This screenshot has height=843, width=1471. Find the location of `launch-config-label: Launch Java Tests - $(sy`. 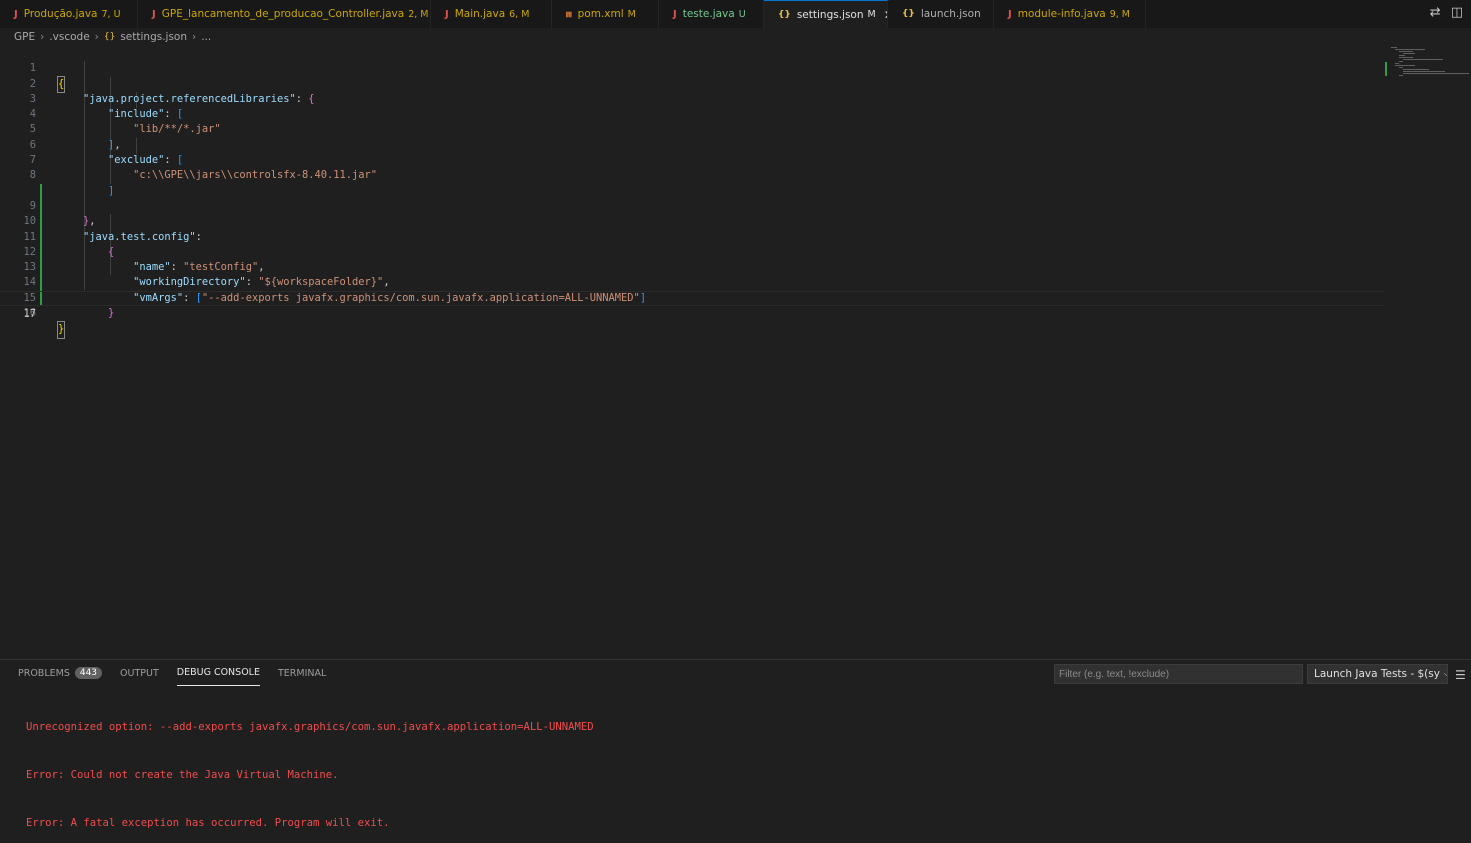

launch-config-label: Launch Java Tests - $(sy is located at coordinates (1377, 674).